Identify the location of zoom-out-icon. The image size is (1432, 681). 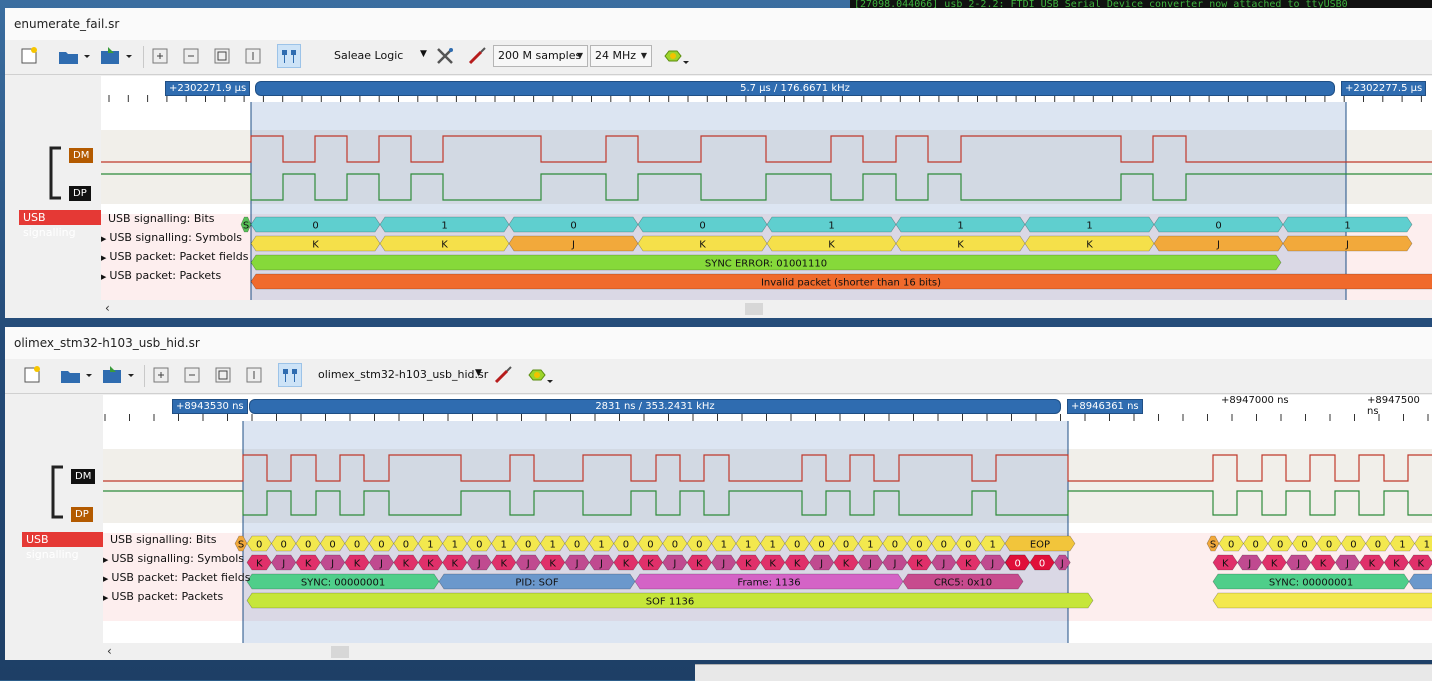
(191, 56).